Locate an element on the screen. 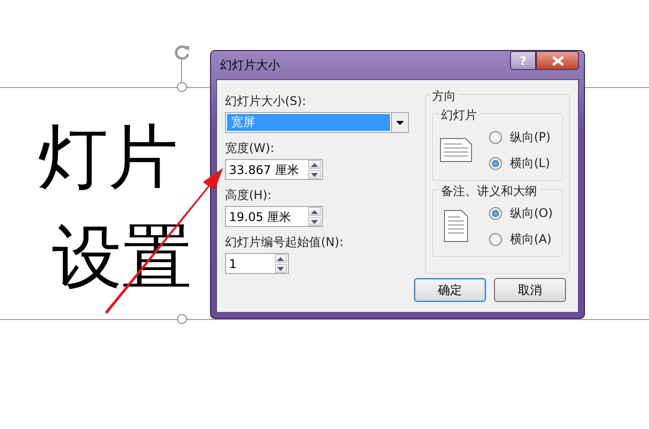 The image size is (649, 429). group-title: 备注、讲义和大纲 is located at coordinates (489, 191).